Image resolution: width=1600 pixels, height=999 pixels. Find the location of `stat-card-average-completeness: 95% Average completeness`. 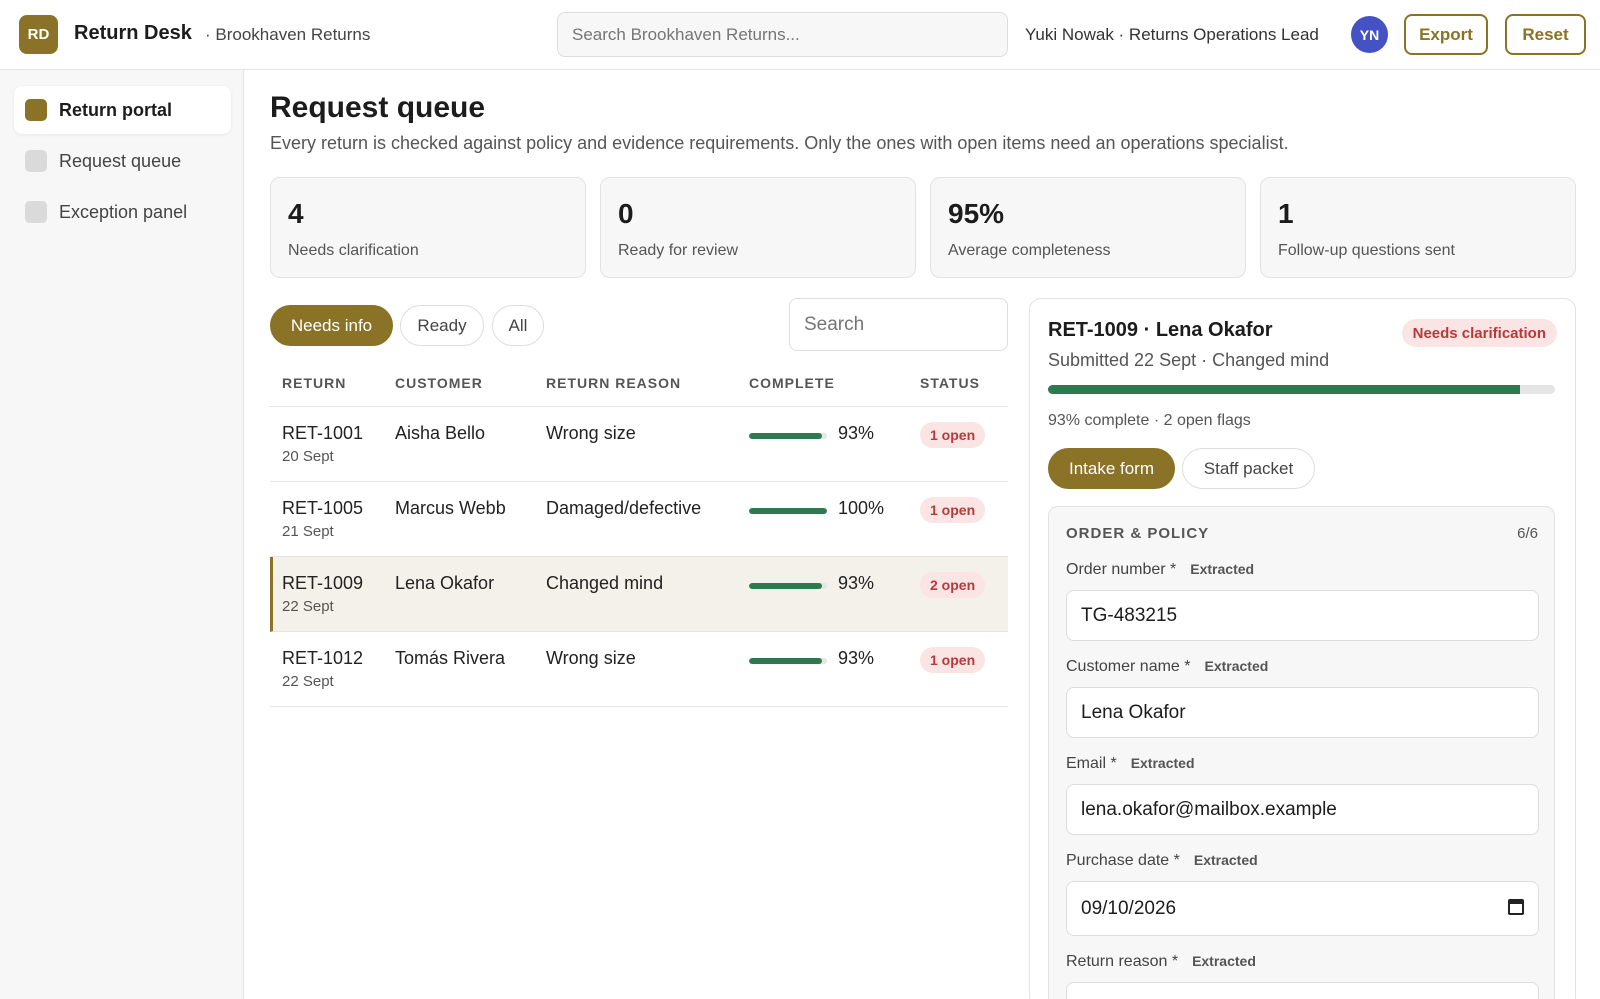

stat-card-average-completeness: 95% Average completeness is located at coordinates (1088, 227).